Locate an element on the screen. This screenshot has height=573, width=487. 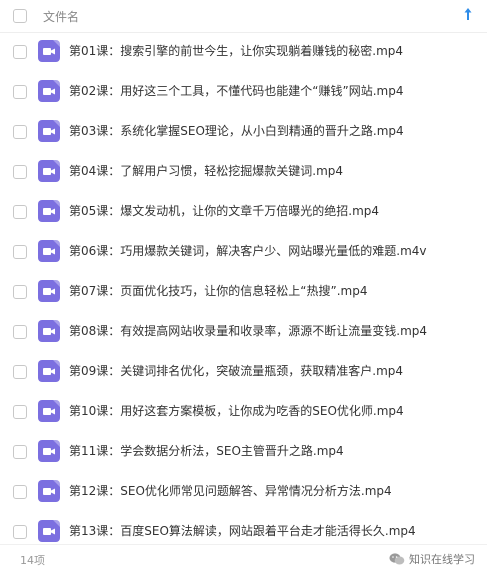
file-name: 第08课：有效提高网站收录量和收录率，源源不断让流量变钱.mp4 is located at coordinates (248, 331).